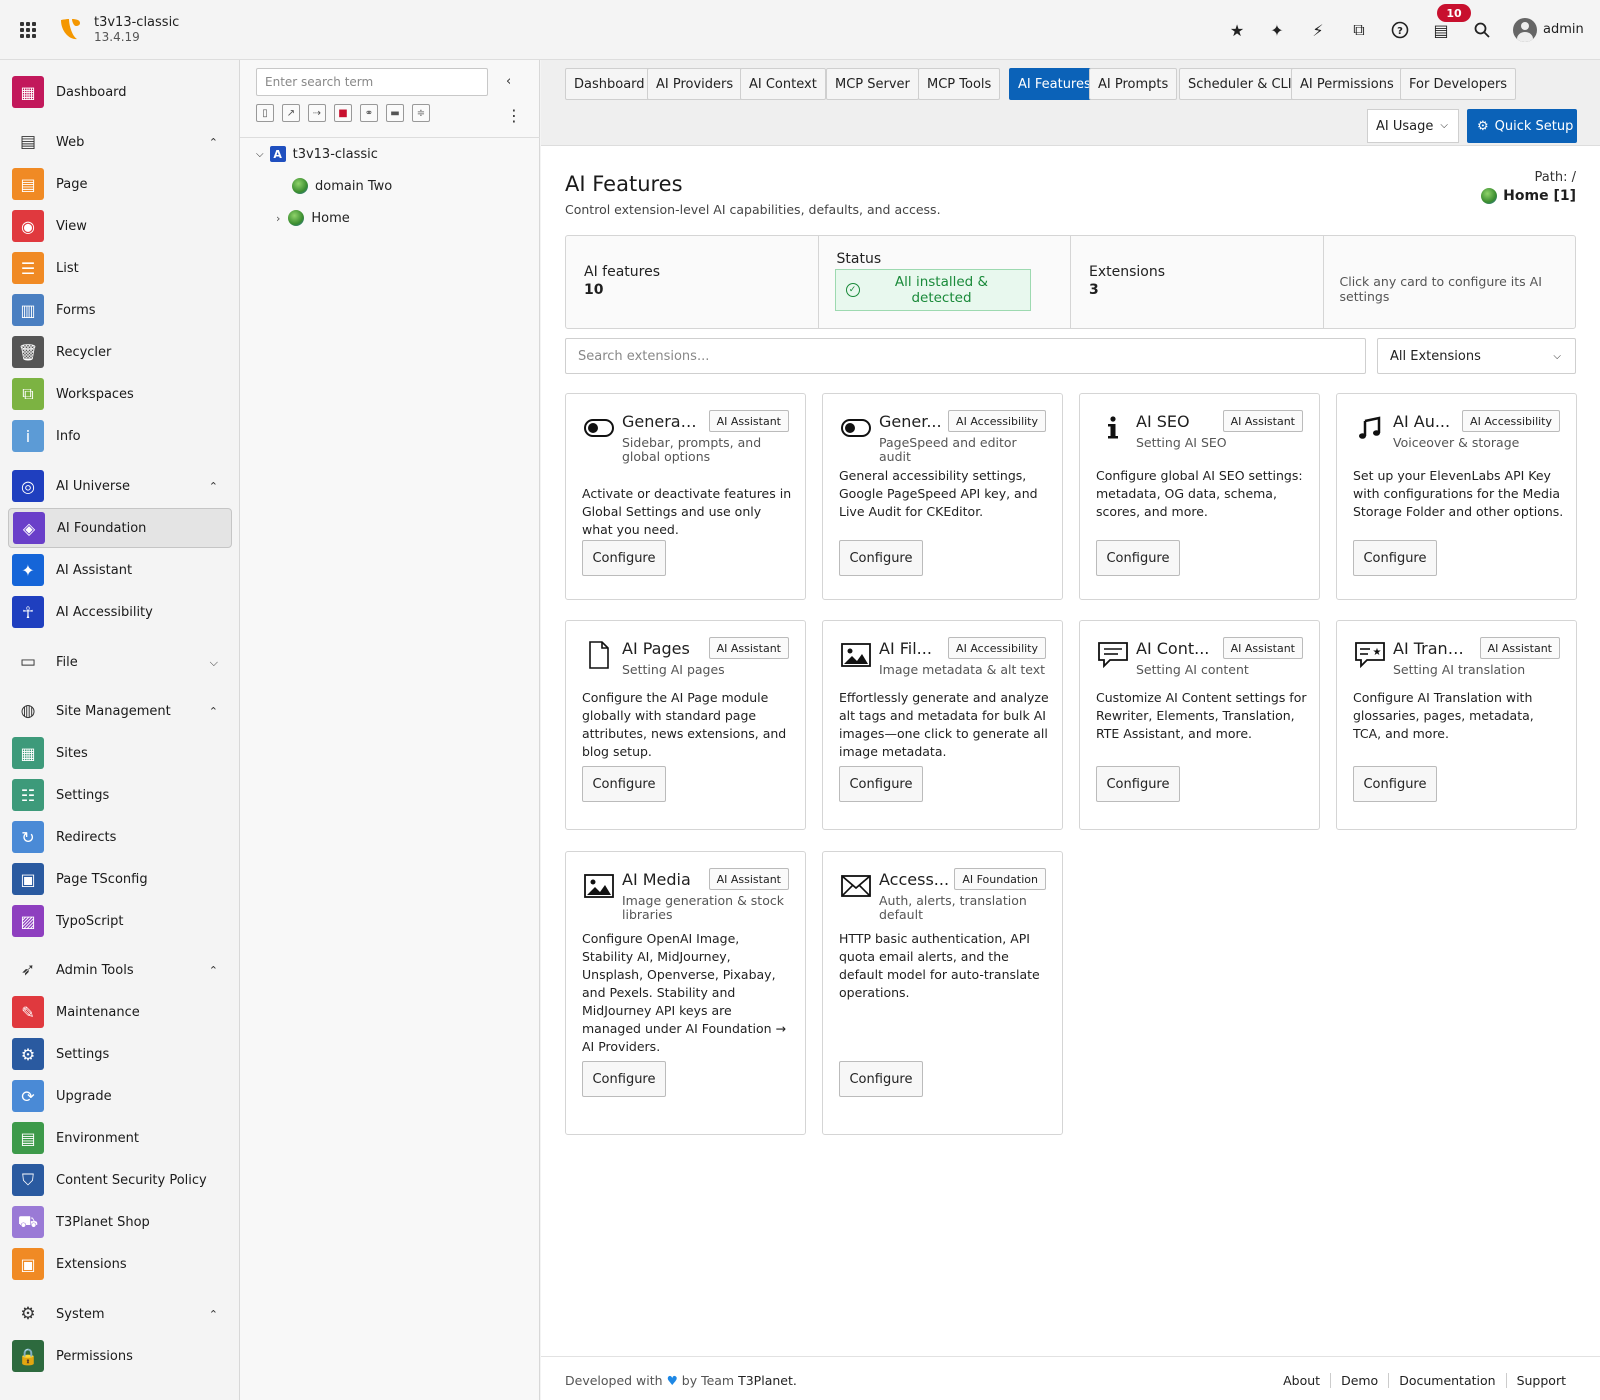 This screenshot has width=1600, height=1400. What do you see at coordinates (71, 29) in the screenshot?
I see `typo3-logo-icon` at bounding box center [71, 29].